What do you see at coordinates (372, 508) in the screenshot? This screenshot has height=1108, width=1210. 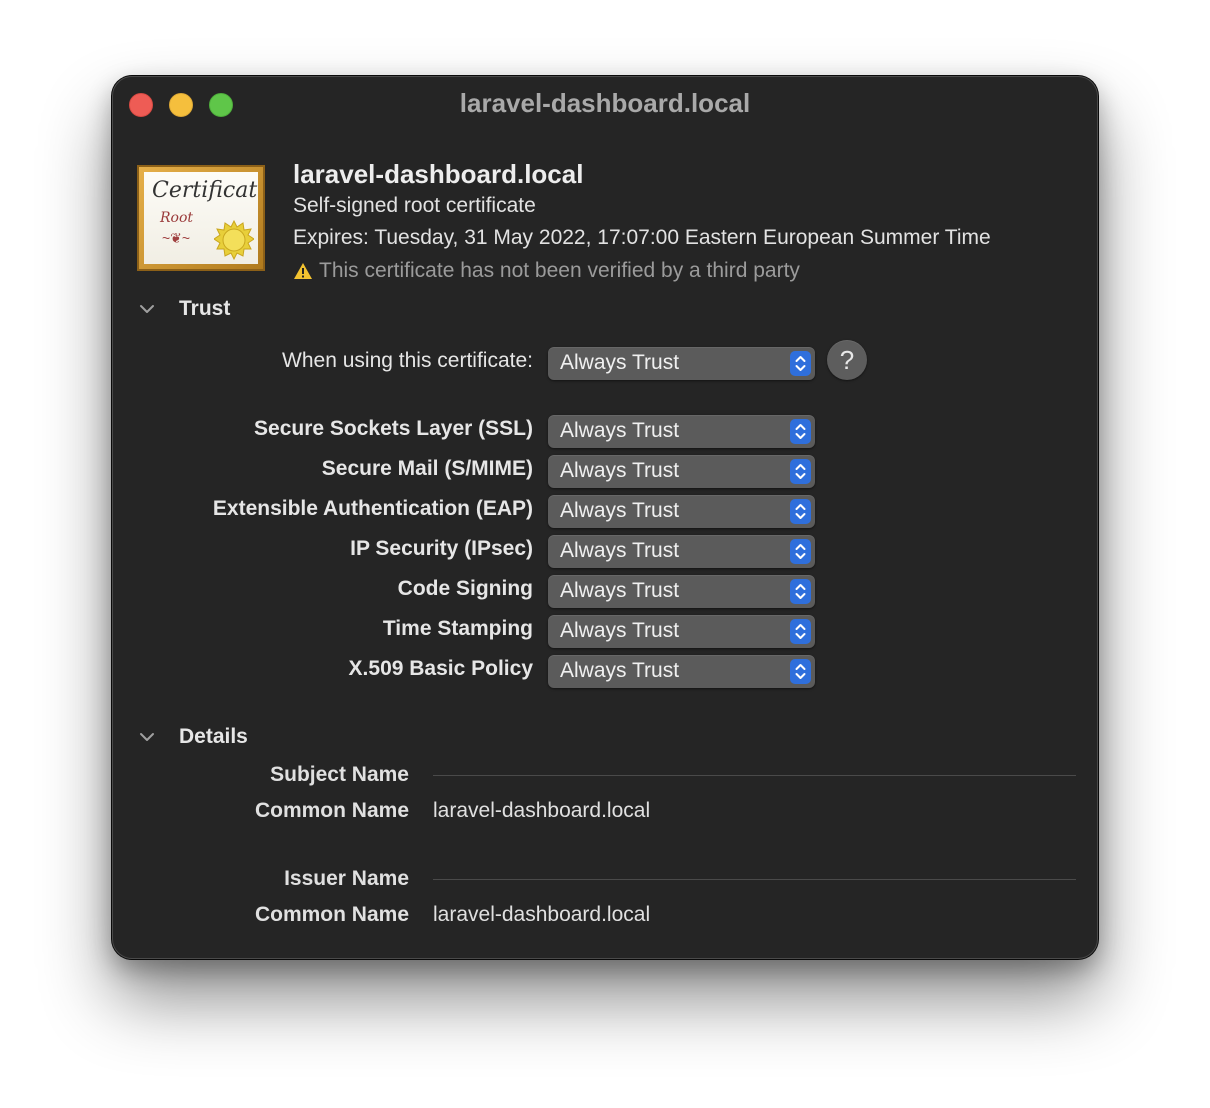 I see `policy-label-eap: Extensible Authentication (EAP)` at bounding box center [372, 508].